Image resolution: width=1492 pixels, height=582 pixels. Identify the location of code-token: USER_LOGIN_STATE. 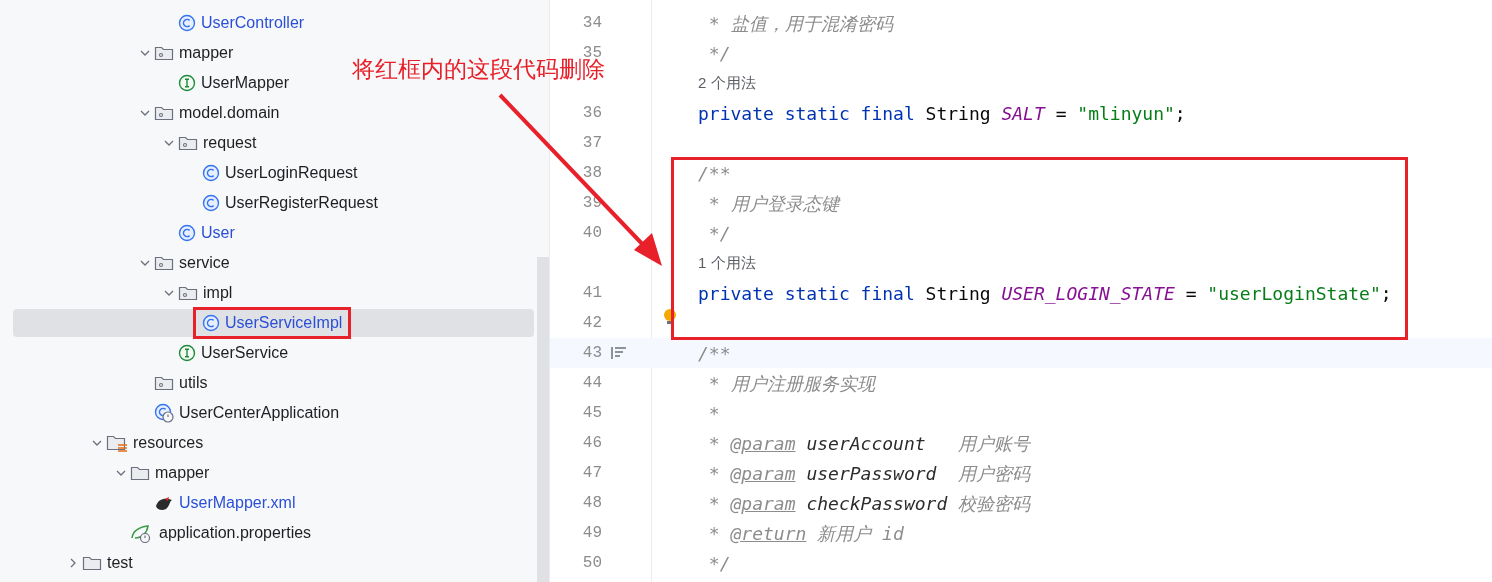
(1088, 293).